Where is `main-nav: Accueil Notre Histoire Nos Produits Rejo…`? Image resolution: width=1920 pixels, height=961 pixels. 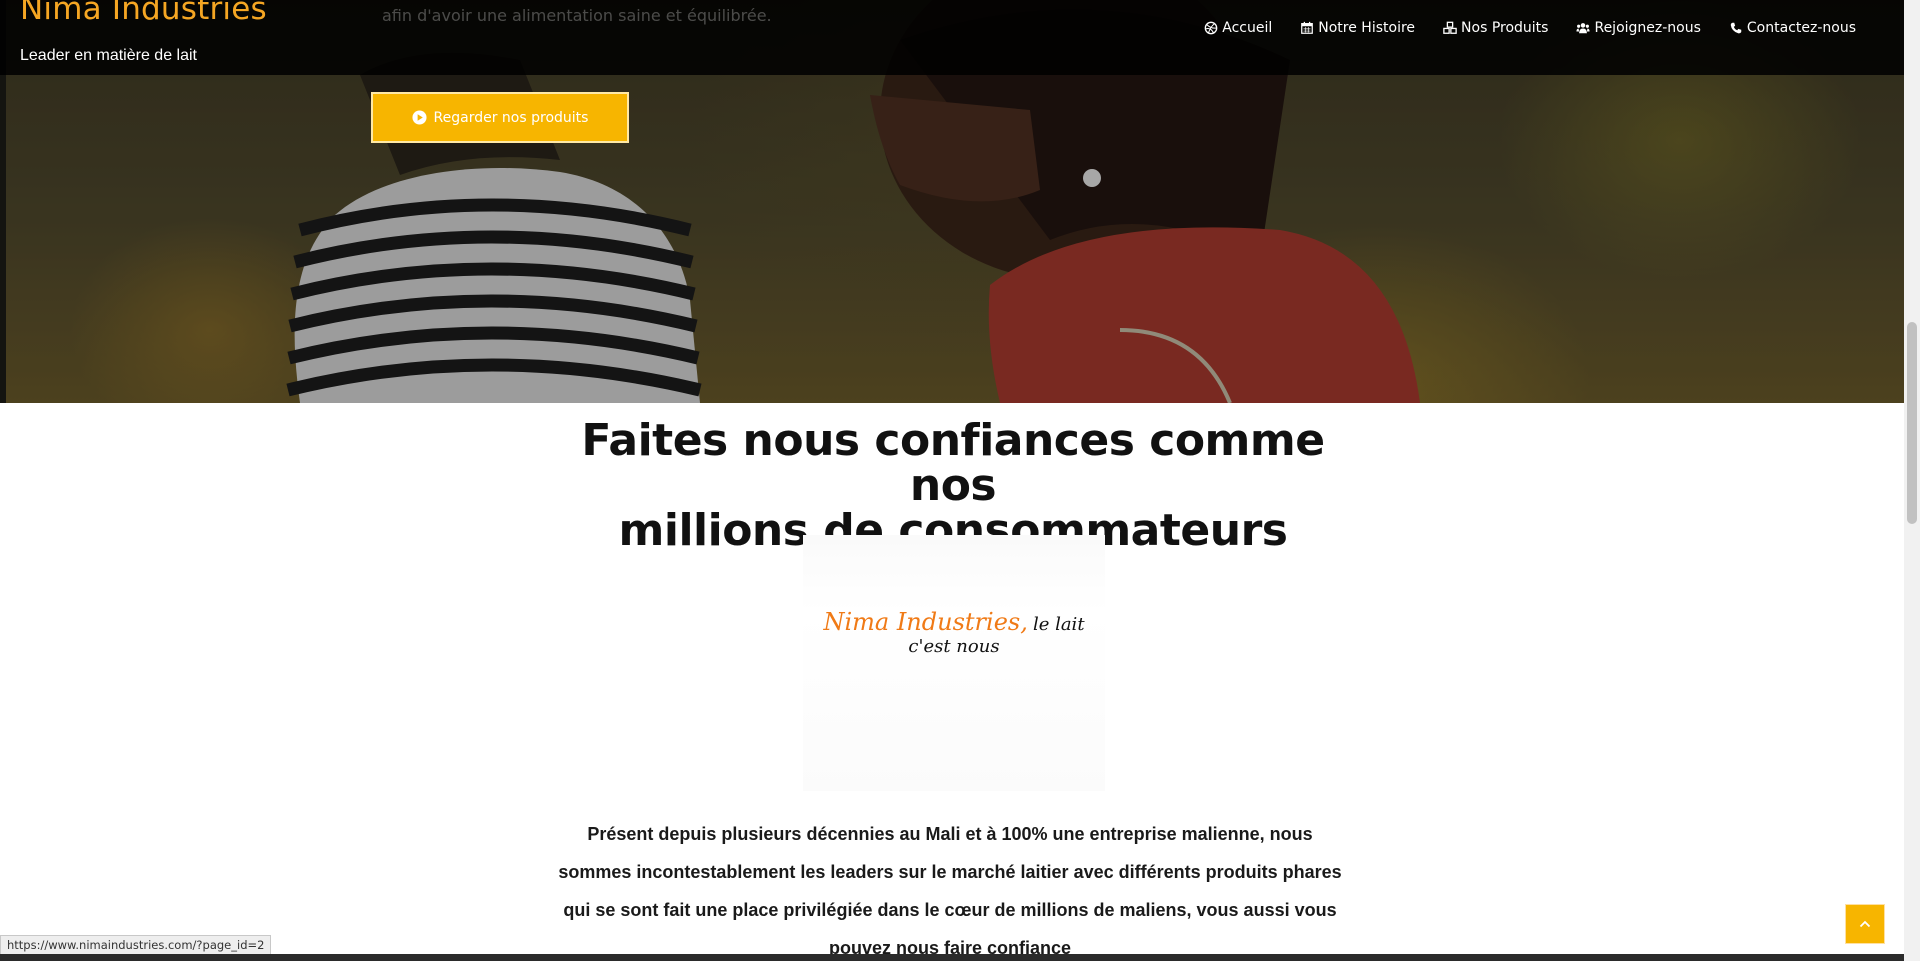
main-nav: Accueil Notre Histoire Nos Produits Rejo… is located at coordinates (1530, 28).